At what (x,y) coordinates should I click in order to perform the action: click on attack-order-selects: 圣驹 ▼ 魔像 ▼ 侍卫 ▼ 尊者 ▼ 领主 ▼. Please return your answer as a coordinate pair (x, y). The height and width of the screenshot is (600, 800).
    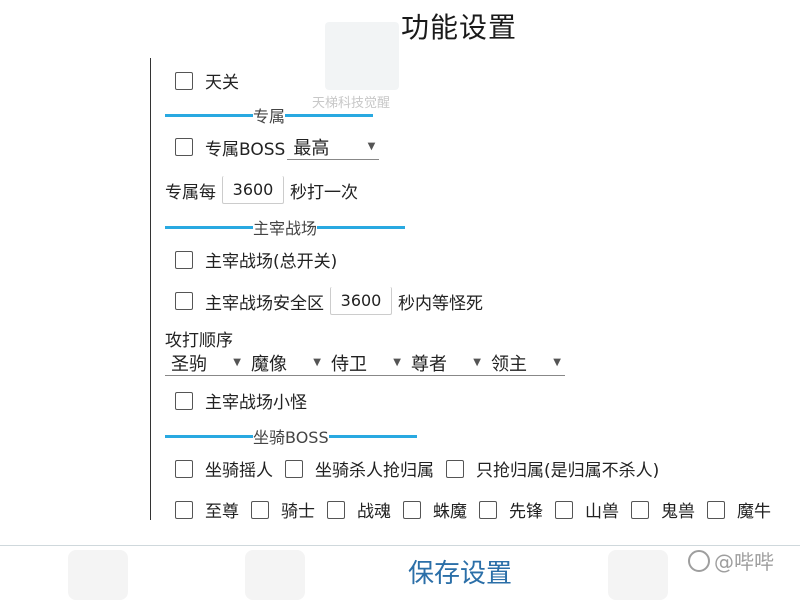
    Looking at the image, I should click on (365, 363).